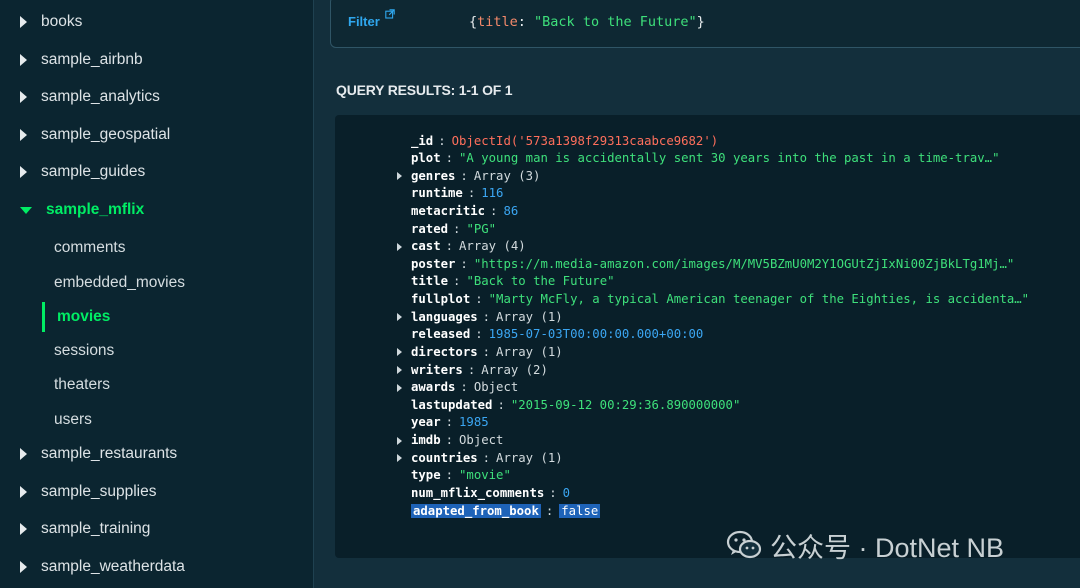  Describe the element at coordinates (441, 334) in the screenshot. I see `field-key: released` at that location.